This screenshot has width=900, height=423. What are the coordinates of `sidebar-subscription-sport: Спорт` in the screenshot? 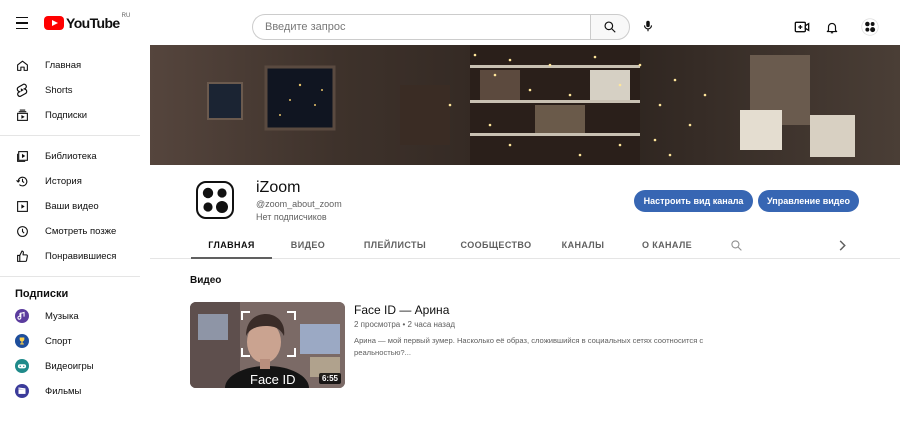 It's located at (70, 341).